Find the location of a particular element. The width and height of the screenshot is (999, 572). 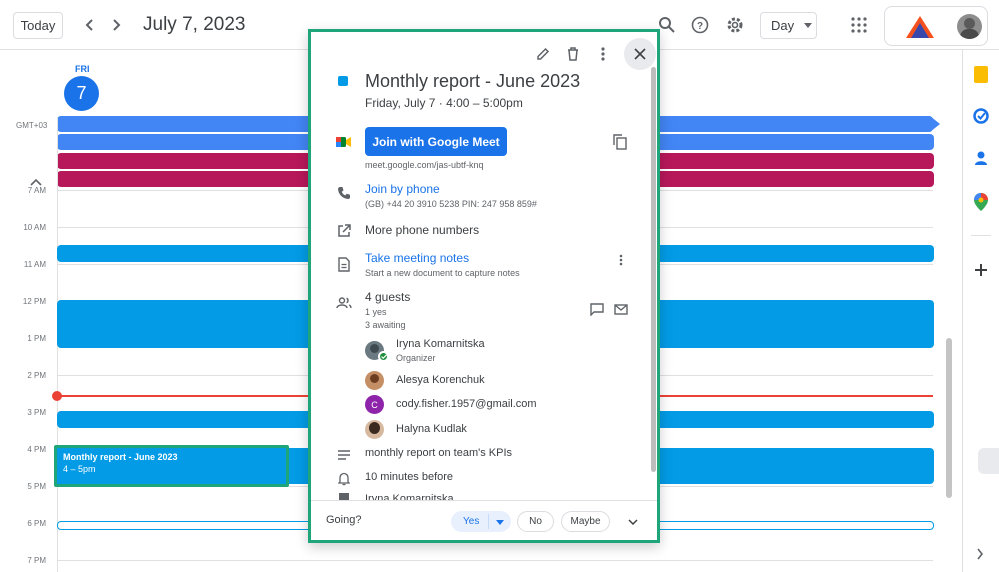

going-label: Going? is located at coordinates (344, 520).